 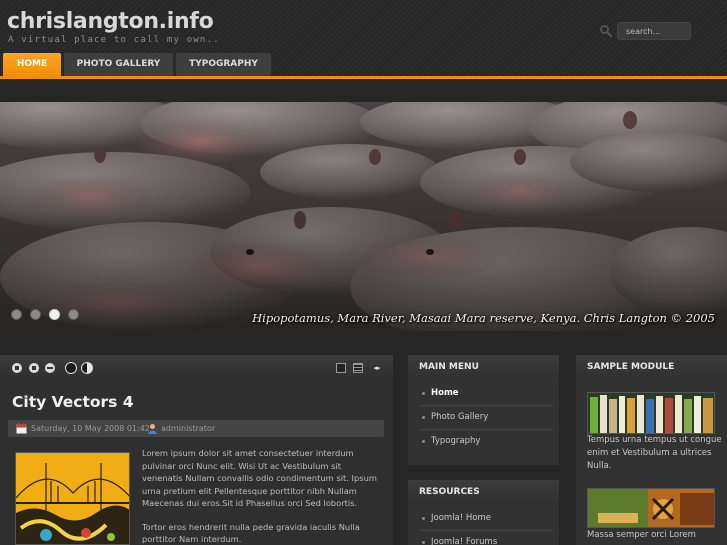 I want to click on main-nav: HOME PHOTO GALLERY TYPOGRAPHY, so click(x=363, y=65).